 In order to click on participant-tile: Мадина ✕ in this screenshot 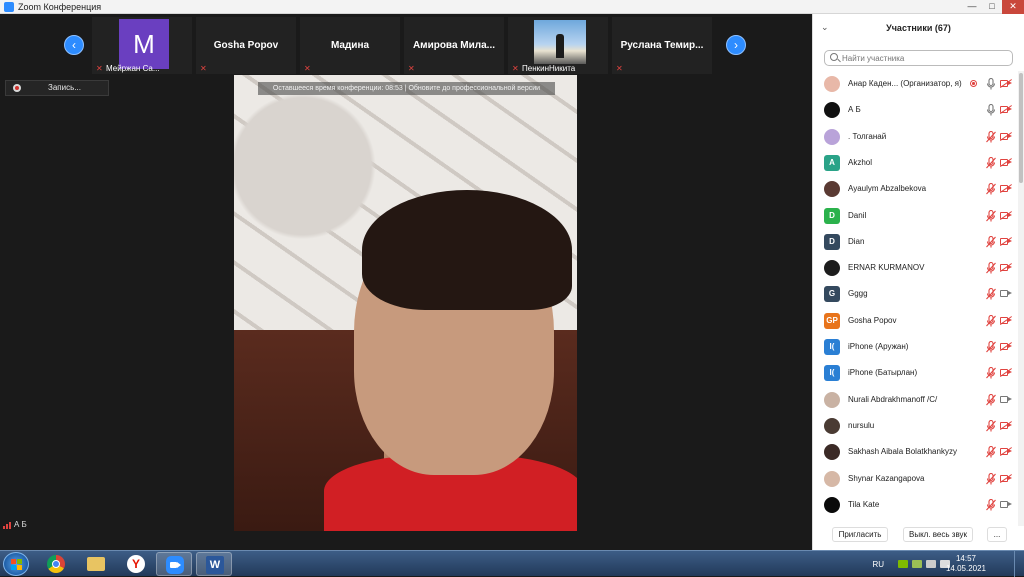, I will do `click(351, 45)`.